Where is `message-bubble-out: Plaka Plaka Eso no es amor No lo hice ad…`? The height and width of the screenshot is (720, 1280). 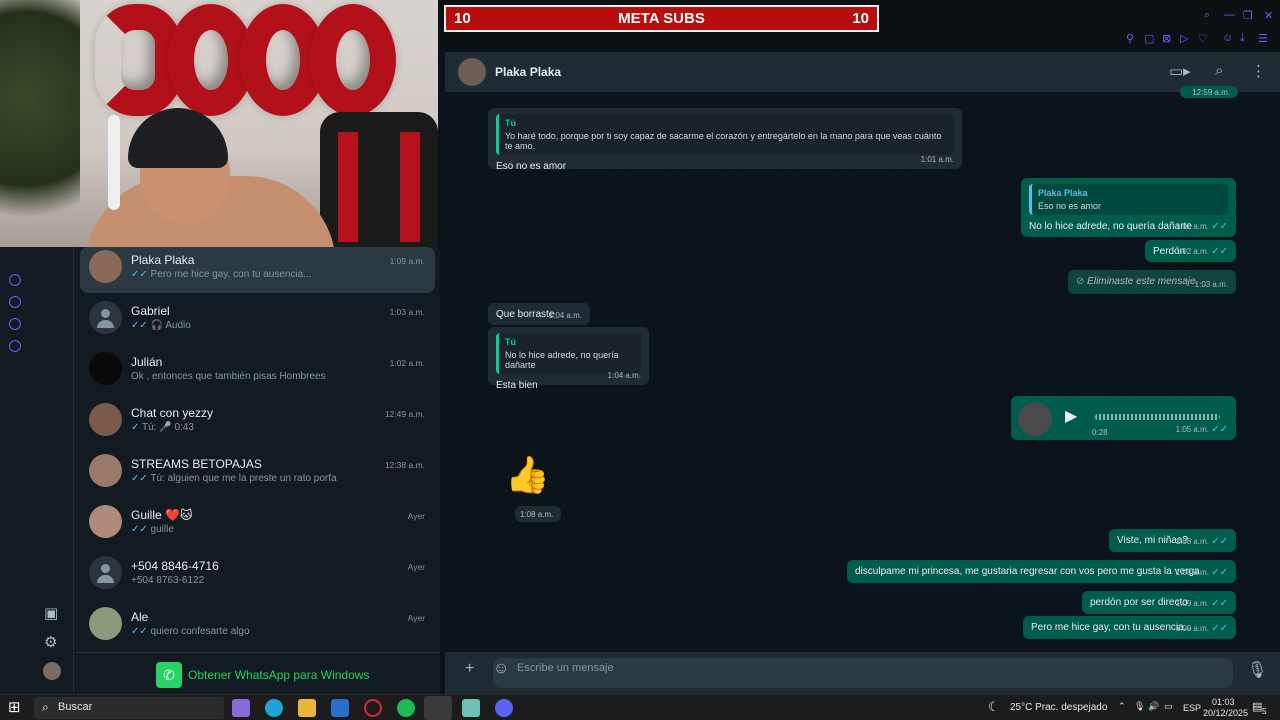 message-bubble-out: Plaka Plaka Eso no es amor No lo hice ad… is located at coordinates (1128, 207).